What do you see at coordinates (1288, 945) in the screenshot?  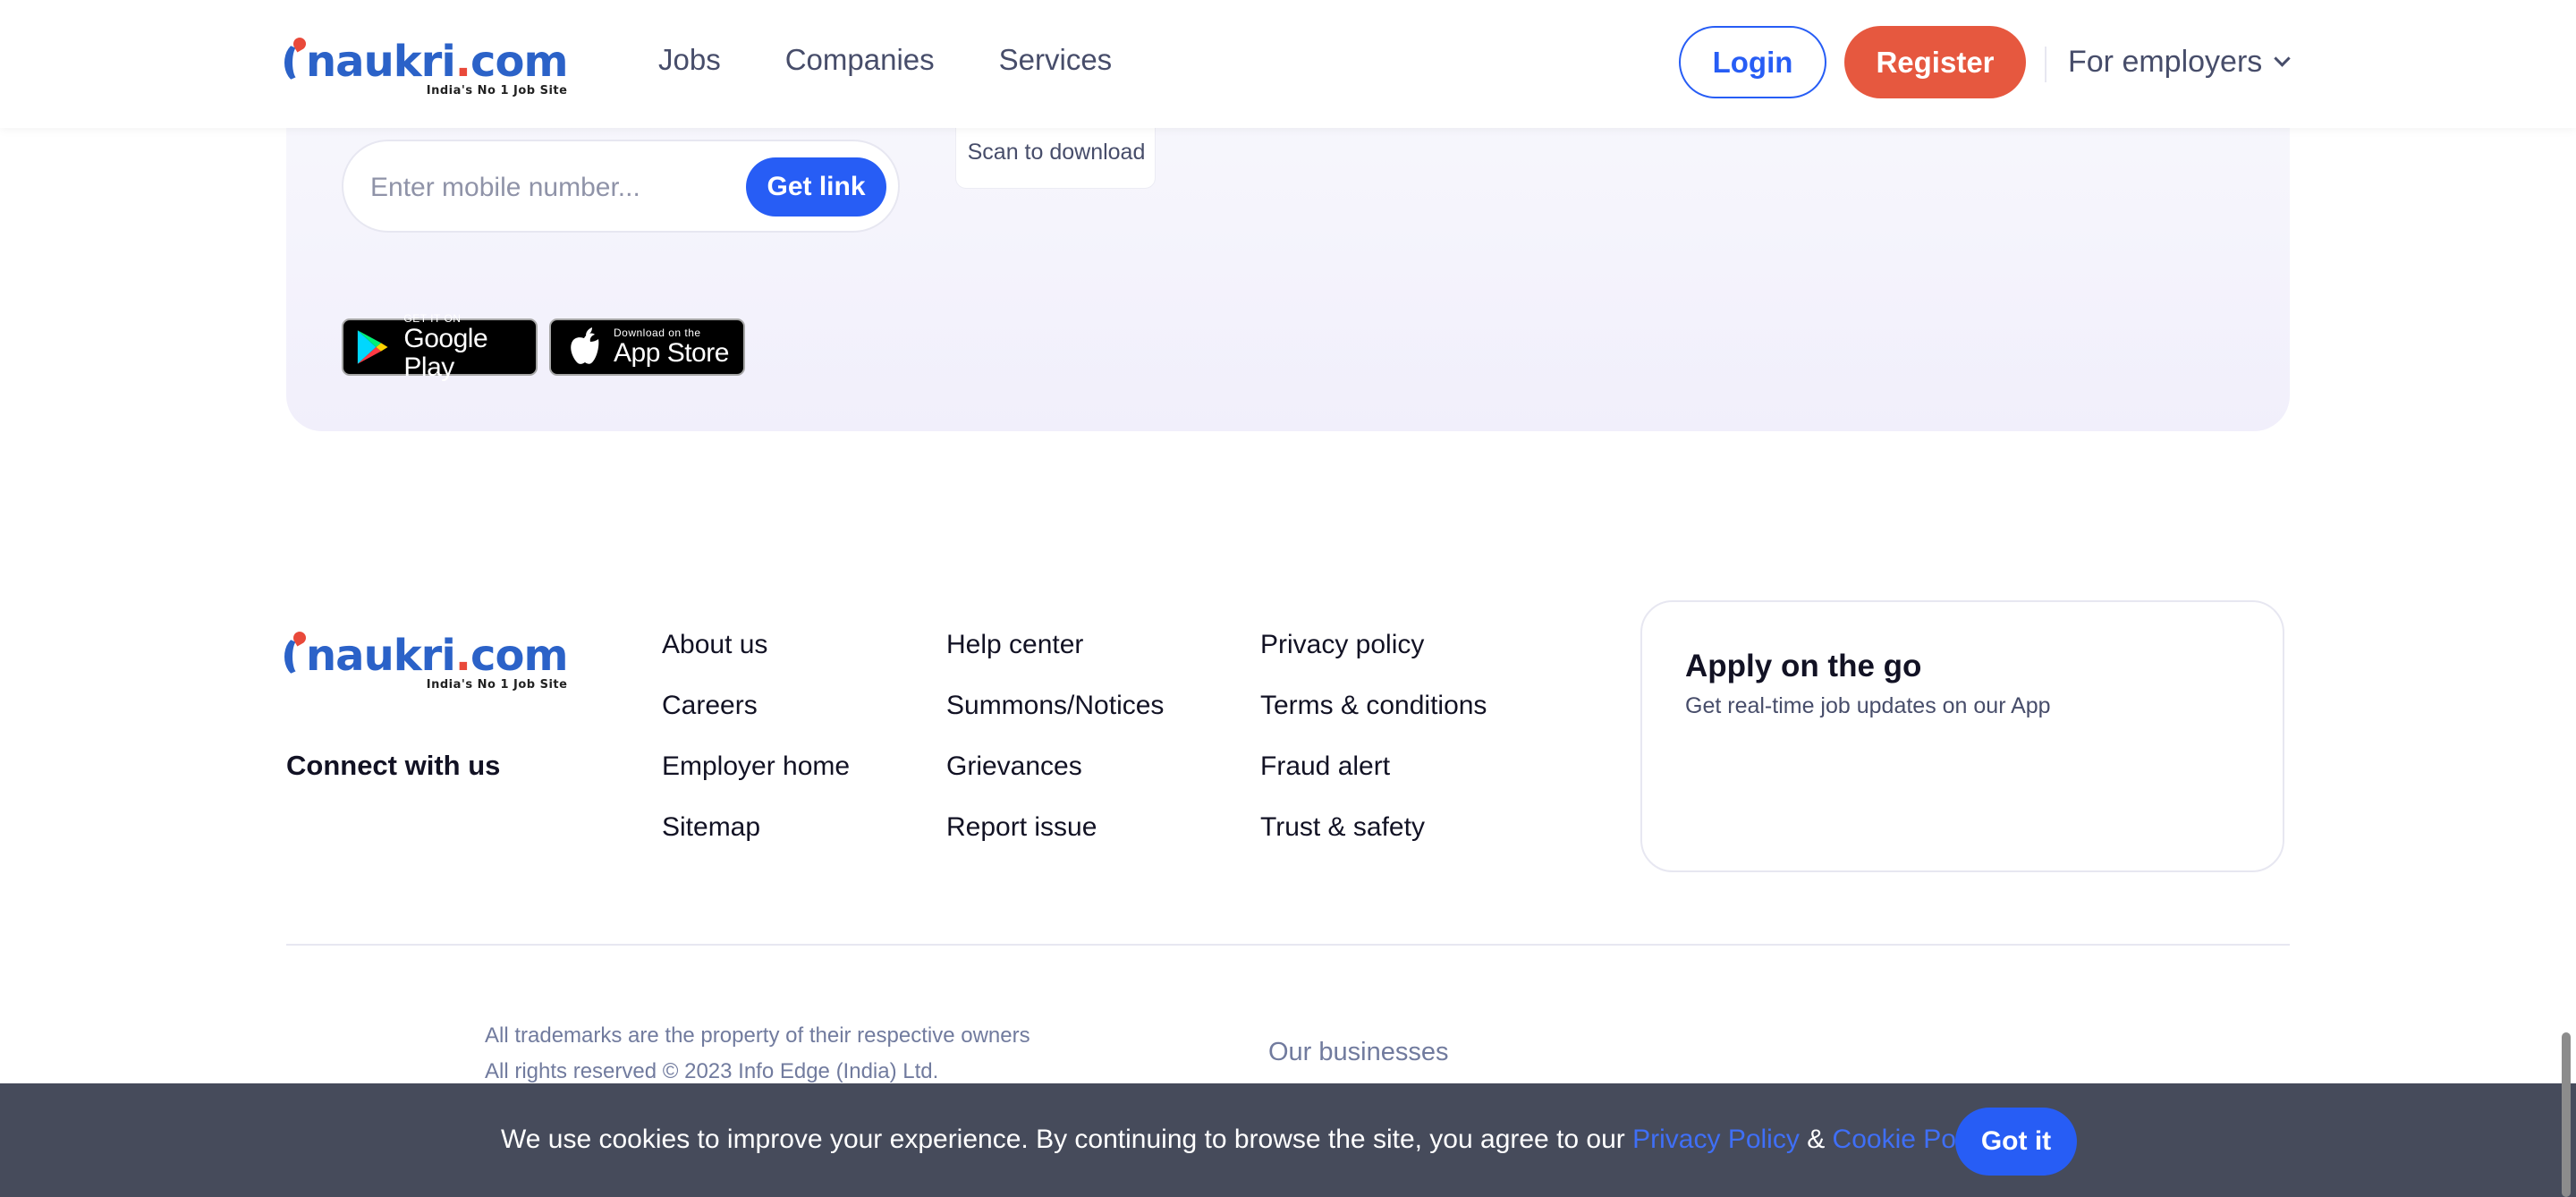 I see `footer-divider` at bounding box center [1288, 945].